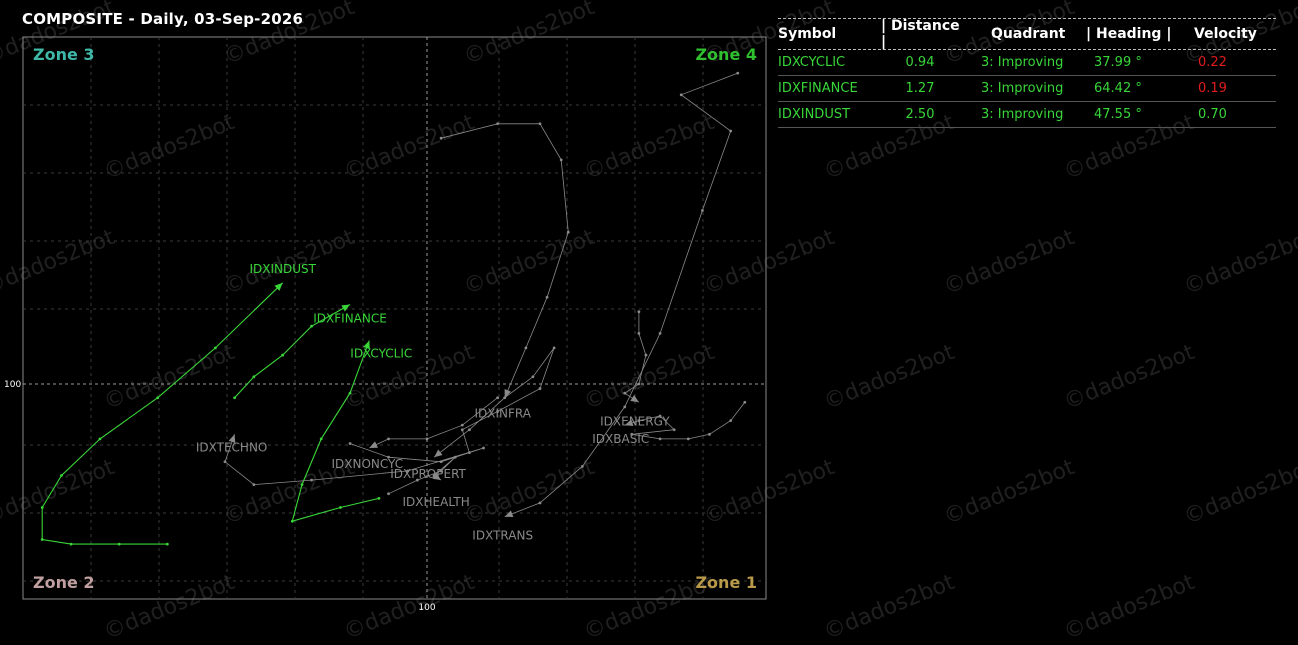  Describe the element at coordinates (12, 385) in the screenshot. I see `y-tick-label: 100` at that location.